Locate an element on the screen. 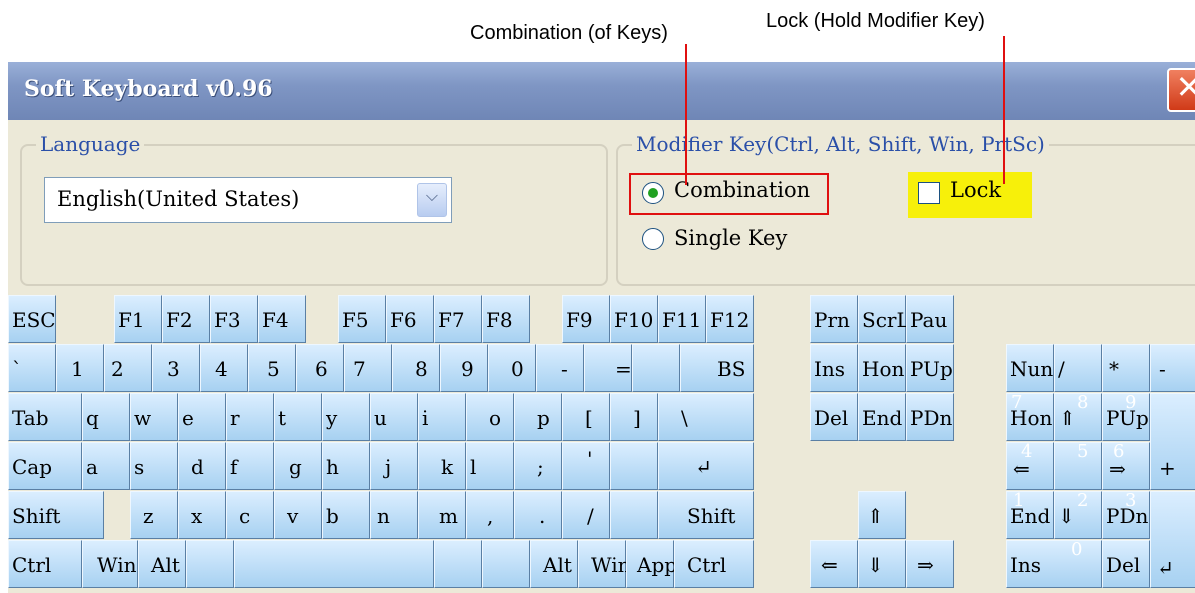 The image size is (1195, 593). key-right-ctrl: Ctrl is located at coordinates (714, 564).